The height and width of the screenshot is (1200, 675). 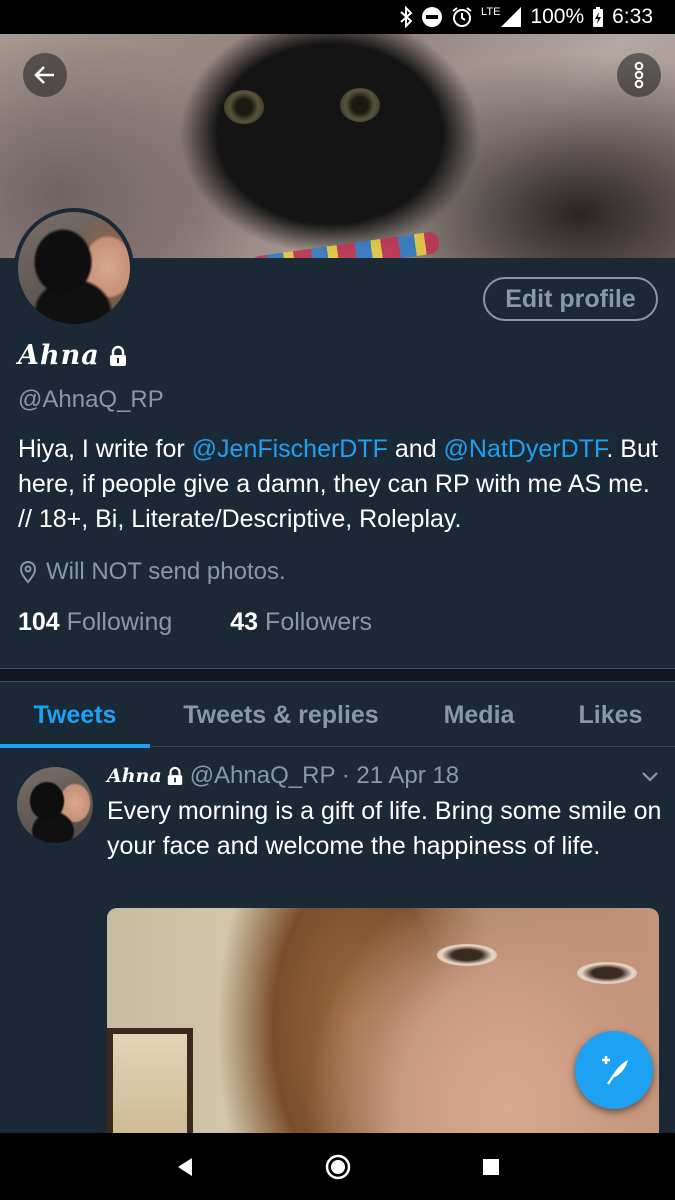 I want to click on tweet-author: Ahna, so click(x=145, y=776).